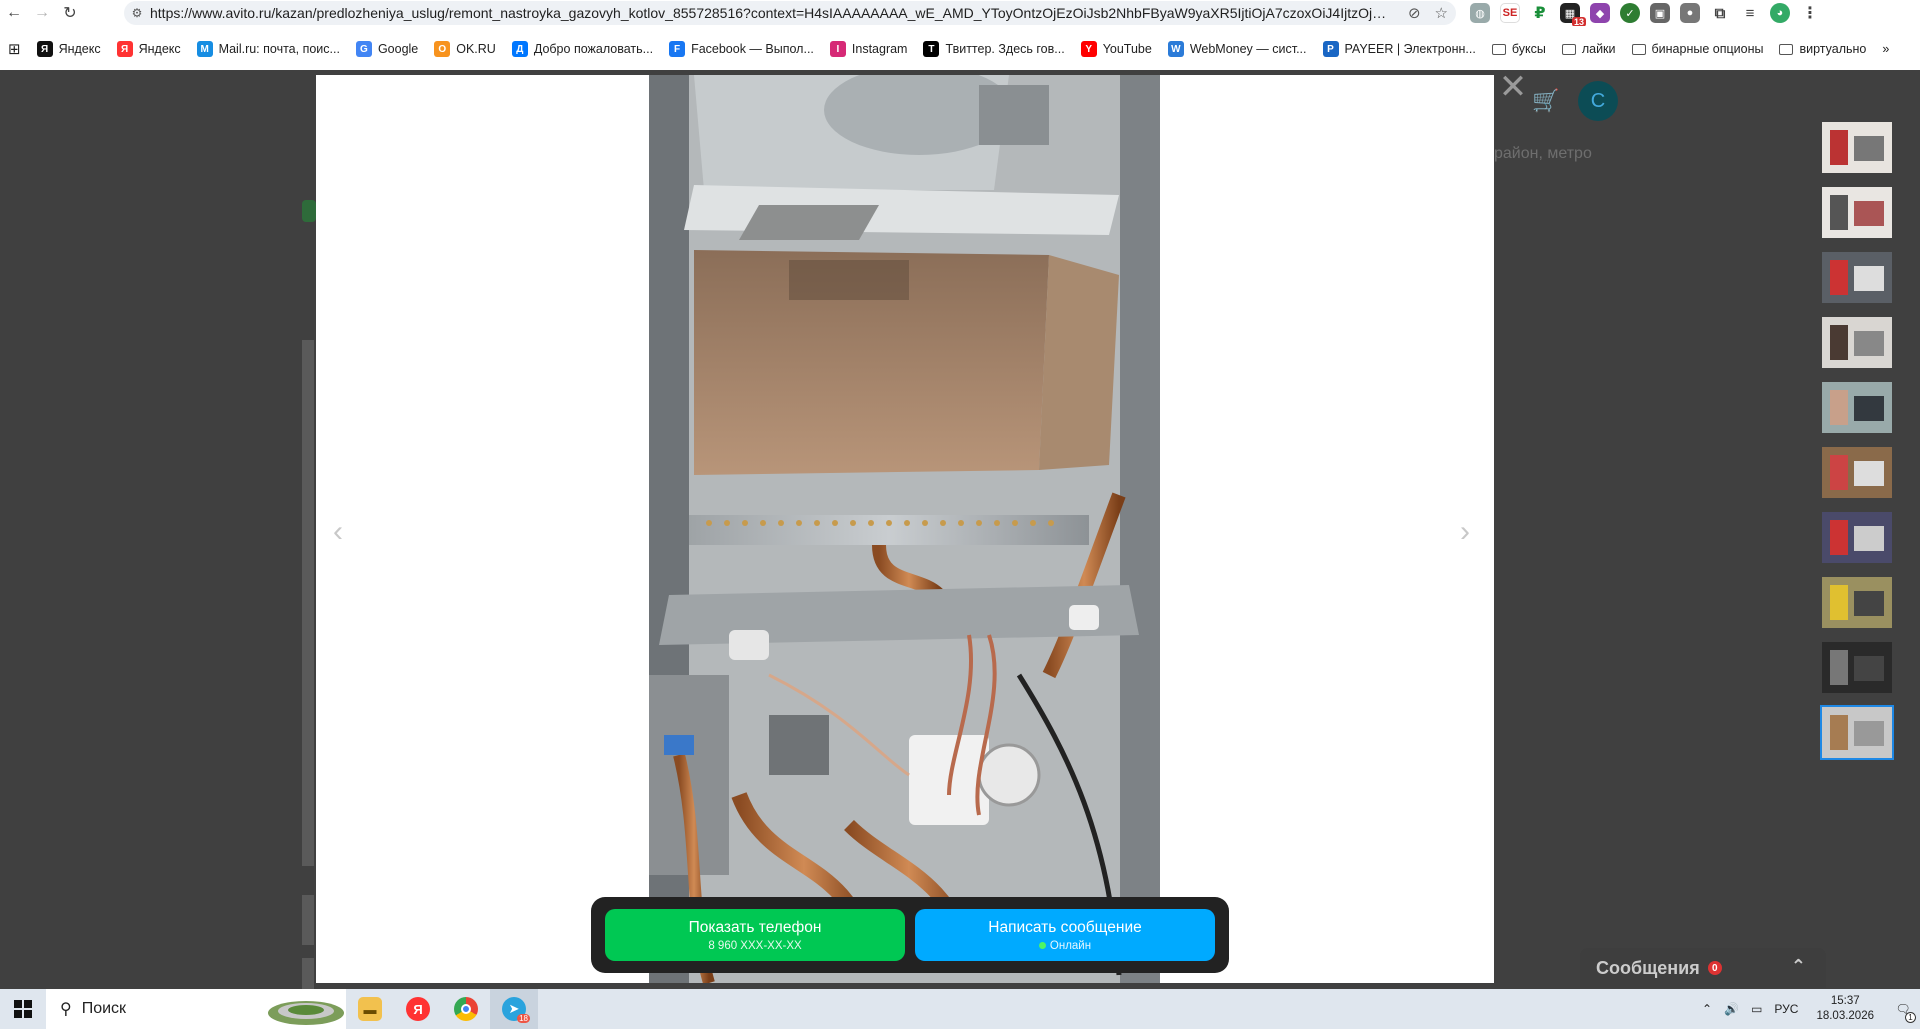  What do you see at coordinates (42, 13) in the screenshot?
I see `forward-button: →` at bounding box center [42, 13].